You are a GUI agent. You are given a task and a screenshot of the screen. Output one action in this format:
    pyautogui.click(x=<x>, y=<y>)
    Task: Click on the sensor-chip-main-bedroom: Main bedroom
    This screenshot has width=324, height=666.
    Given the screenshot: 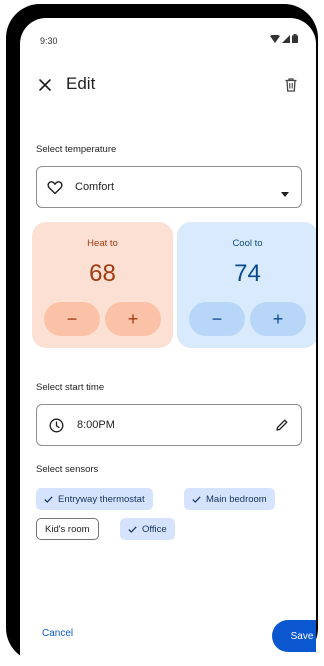 What is the action you would take?
    pyautogui.click(x=229, y=499)
    